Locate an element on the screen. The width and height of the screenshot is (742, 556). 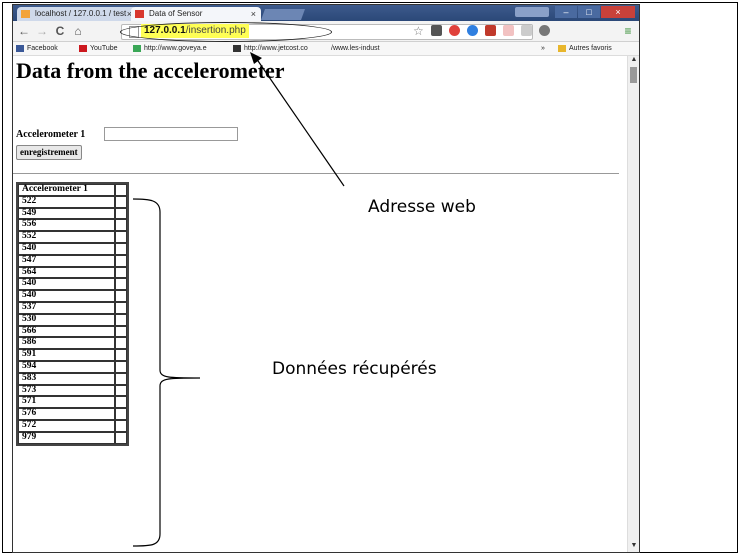
address-pointer-arrowhead is located at coordinates (256, 58).